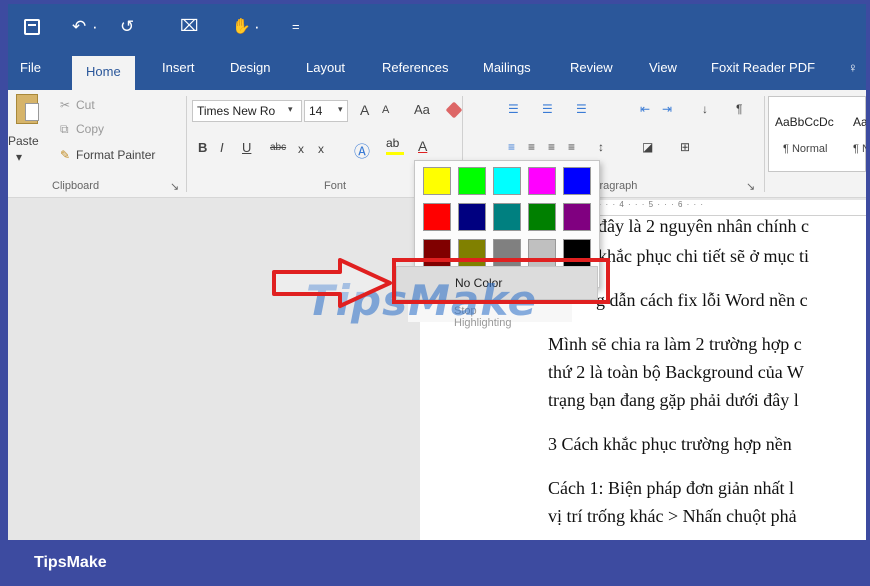  Describe the element at coordinates (246, 147) in the screenshot. I see `underline-button: U` at that location.